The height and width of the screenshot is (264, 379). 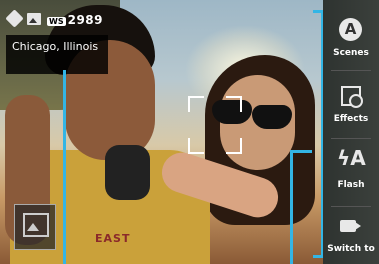 What do you see at coordinates (291, 208) in the screenshot?
I see `guide-line-right` at bounding box center [291, 208].